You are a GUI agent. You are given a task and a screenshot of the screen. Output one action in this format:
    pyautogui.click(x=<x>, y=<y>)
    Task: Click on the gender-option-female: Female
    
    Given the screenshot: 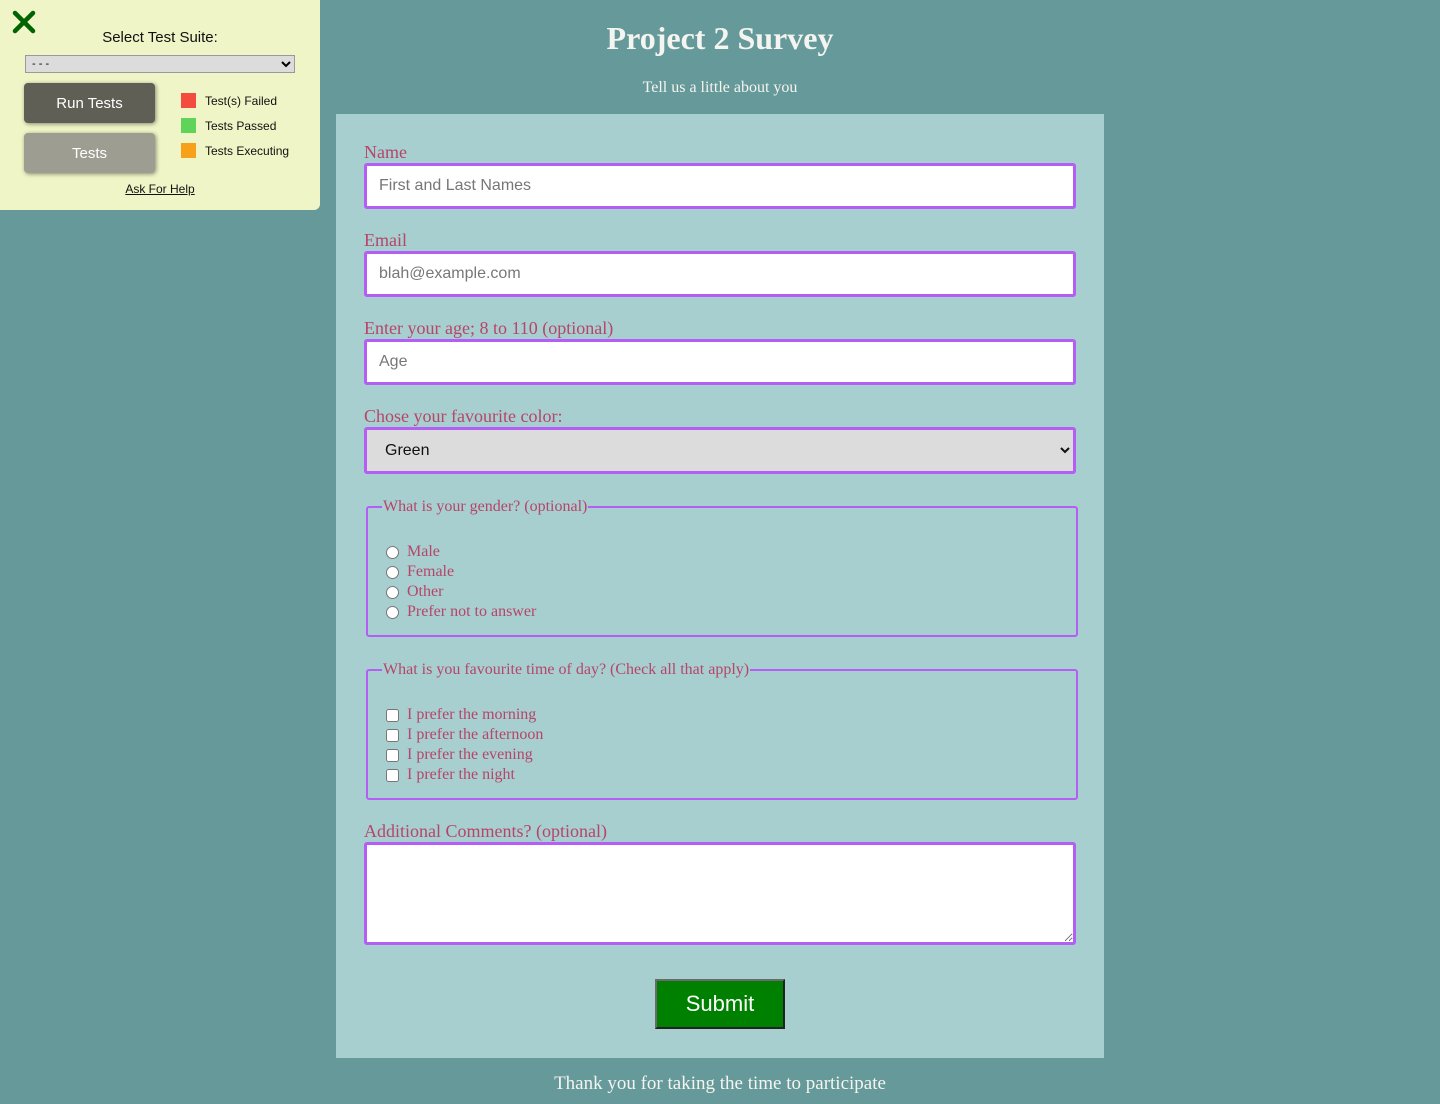 What is the action you would take?
    pyautogui.click(x=722, y=572)
    